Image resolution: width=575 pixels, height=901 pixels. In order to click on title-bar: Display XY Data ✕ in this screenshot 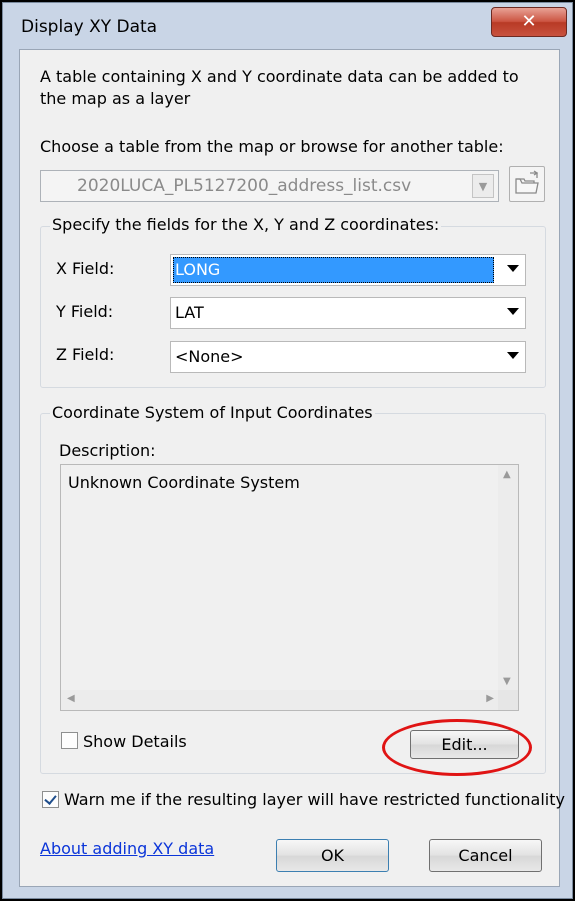, I will do `click(287, 26)`.